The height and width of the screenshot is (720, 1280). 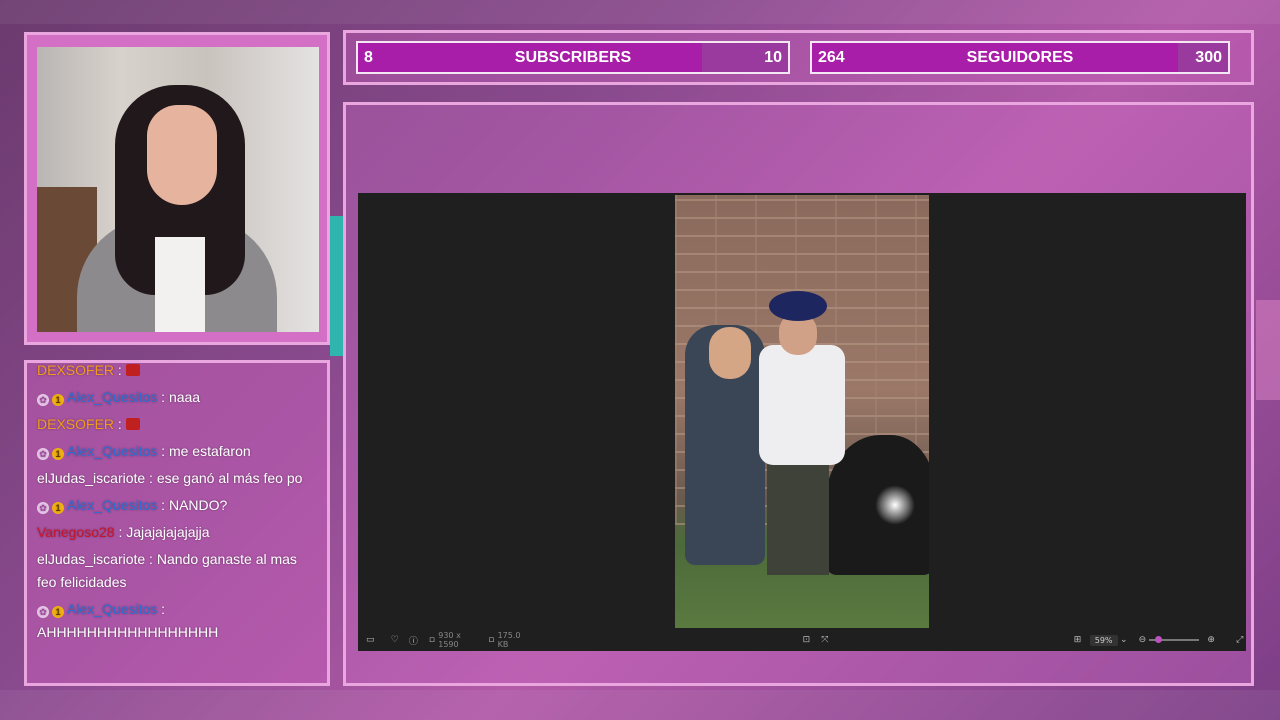 I want to click on chevron-down-icon: ⌄, so click(x=1124, y=640).